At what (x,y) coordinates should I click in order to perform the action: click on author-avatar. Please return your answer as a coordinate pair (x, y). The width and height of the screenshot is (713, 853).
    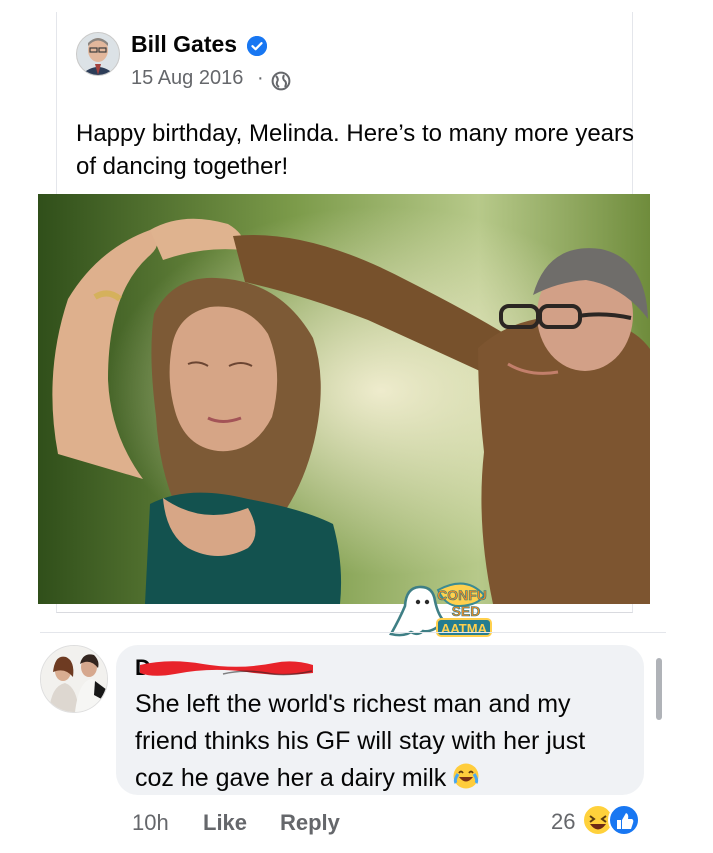
    Looking at the image, I should click on (98, 54).